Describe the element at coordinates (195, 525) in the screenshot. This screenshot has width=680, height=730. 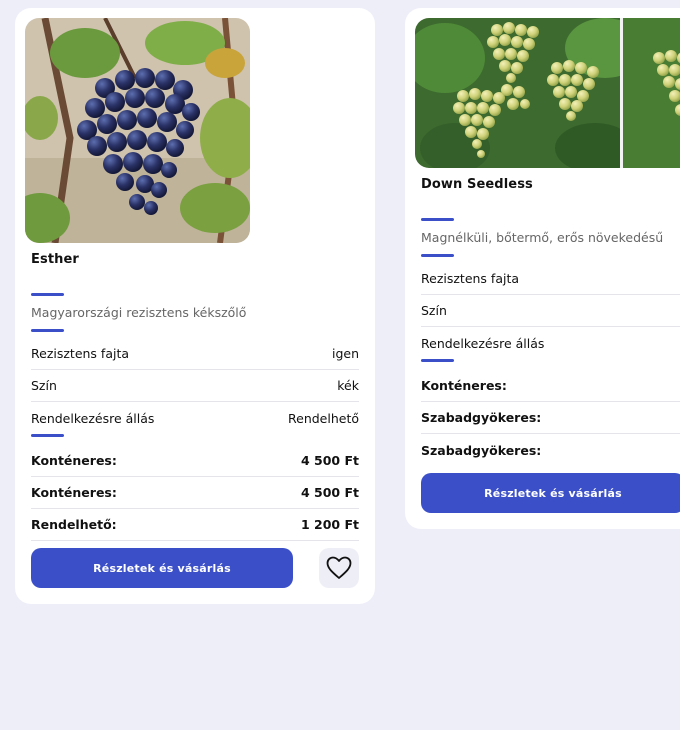
I see `price-row: Rendelhető: 1 200 Ft` at that location.